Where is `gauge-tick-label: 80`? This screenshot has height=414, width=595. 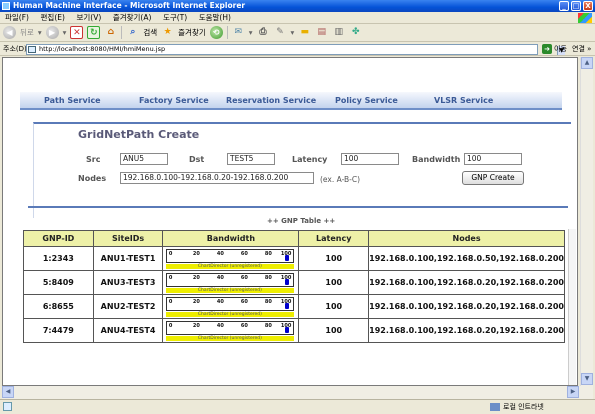
gauge-tick-label: 80 is located at coordinates (268, 325).